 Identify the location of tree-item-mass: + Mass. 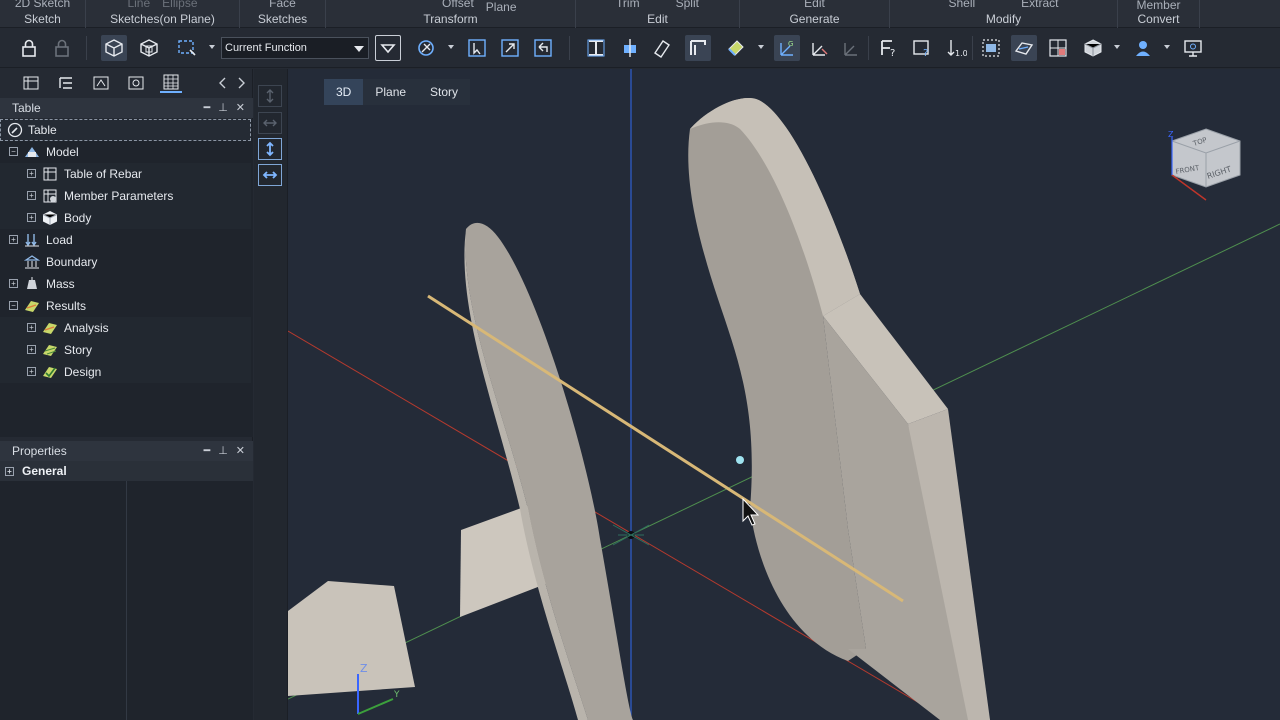
(125, 284).